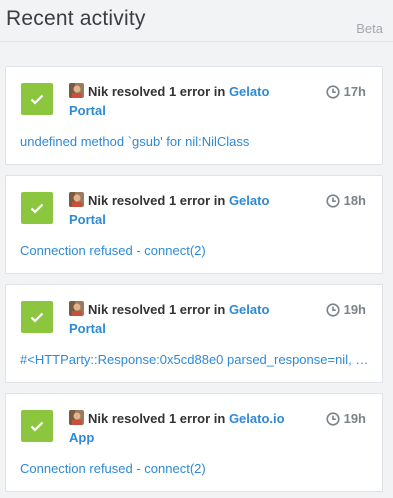 The width and height of the screenshot is (393, 498). Describe the element at coordinates (76, 18) in the screenshot. I see `panel-title: Recent activity` at that location.